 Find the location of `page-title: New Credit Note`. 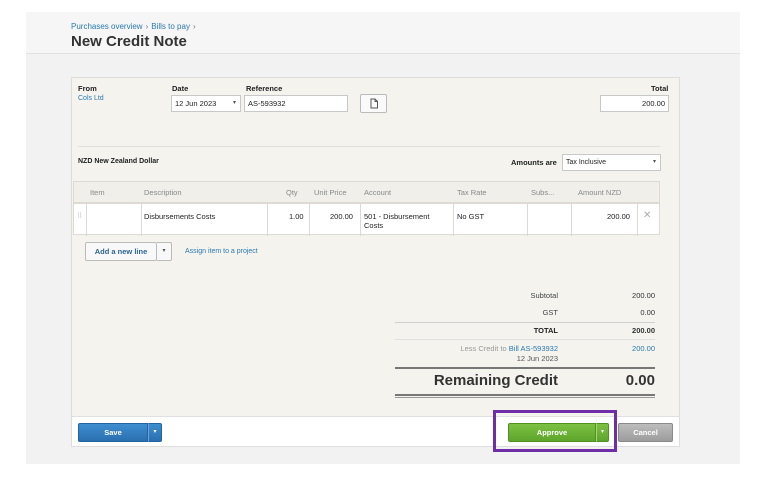

page-title: New Credit Note is located at coordinates (129, 41).